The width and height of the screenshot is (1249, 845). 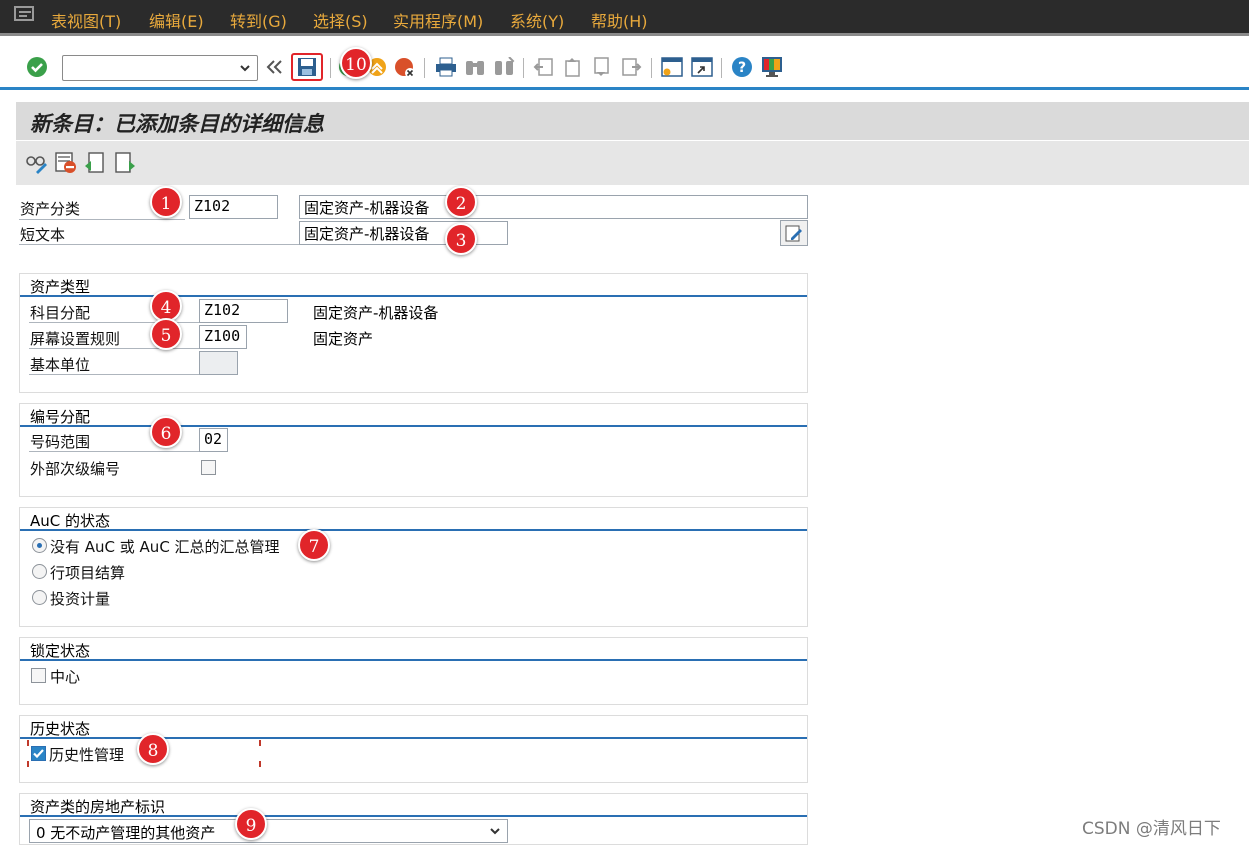 What do you see at coordinates (544, 67) in the screenshot?
I see `first-page-icon` at bounding box center [544, 67].